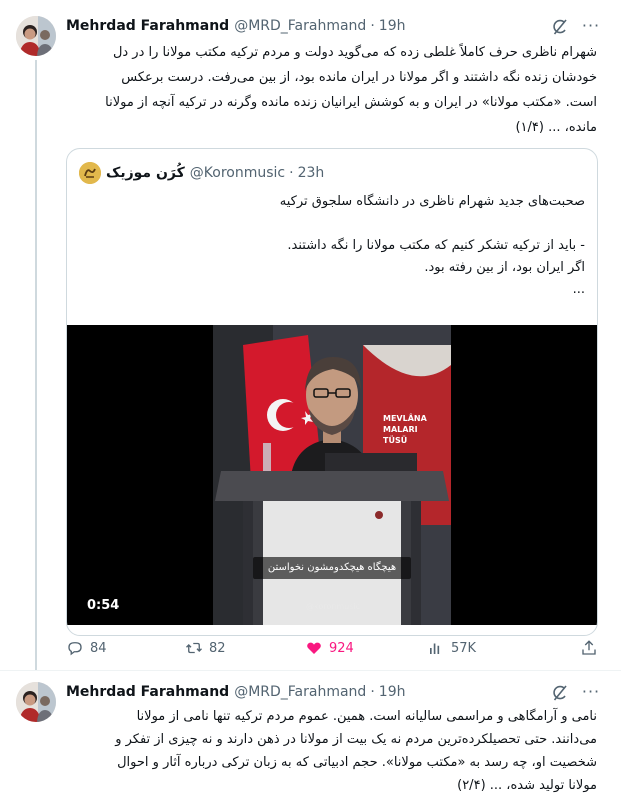 The image size is (621, 800). What do you see at coordinates (332, 568) in the screenshot?
I see `video-caption: هیچگاه هیچکدومشون نخواستن` at bounding box center [332, 568].